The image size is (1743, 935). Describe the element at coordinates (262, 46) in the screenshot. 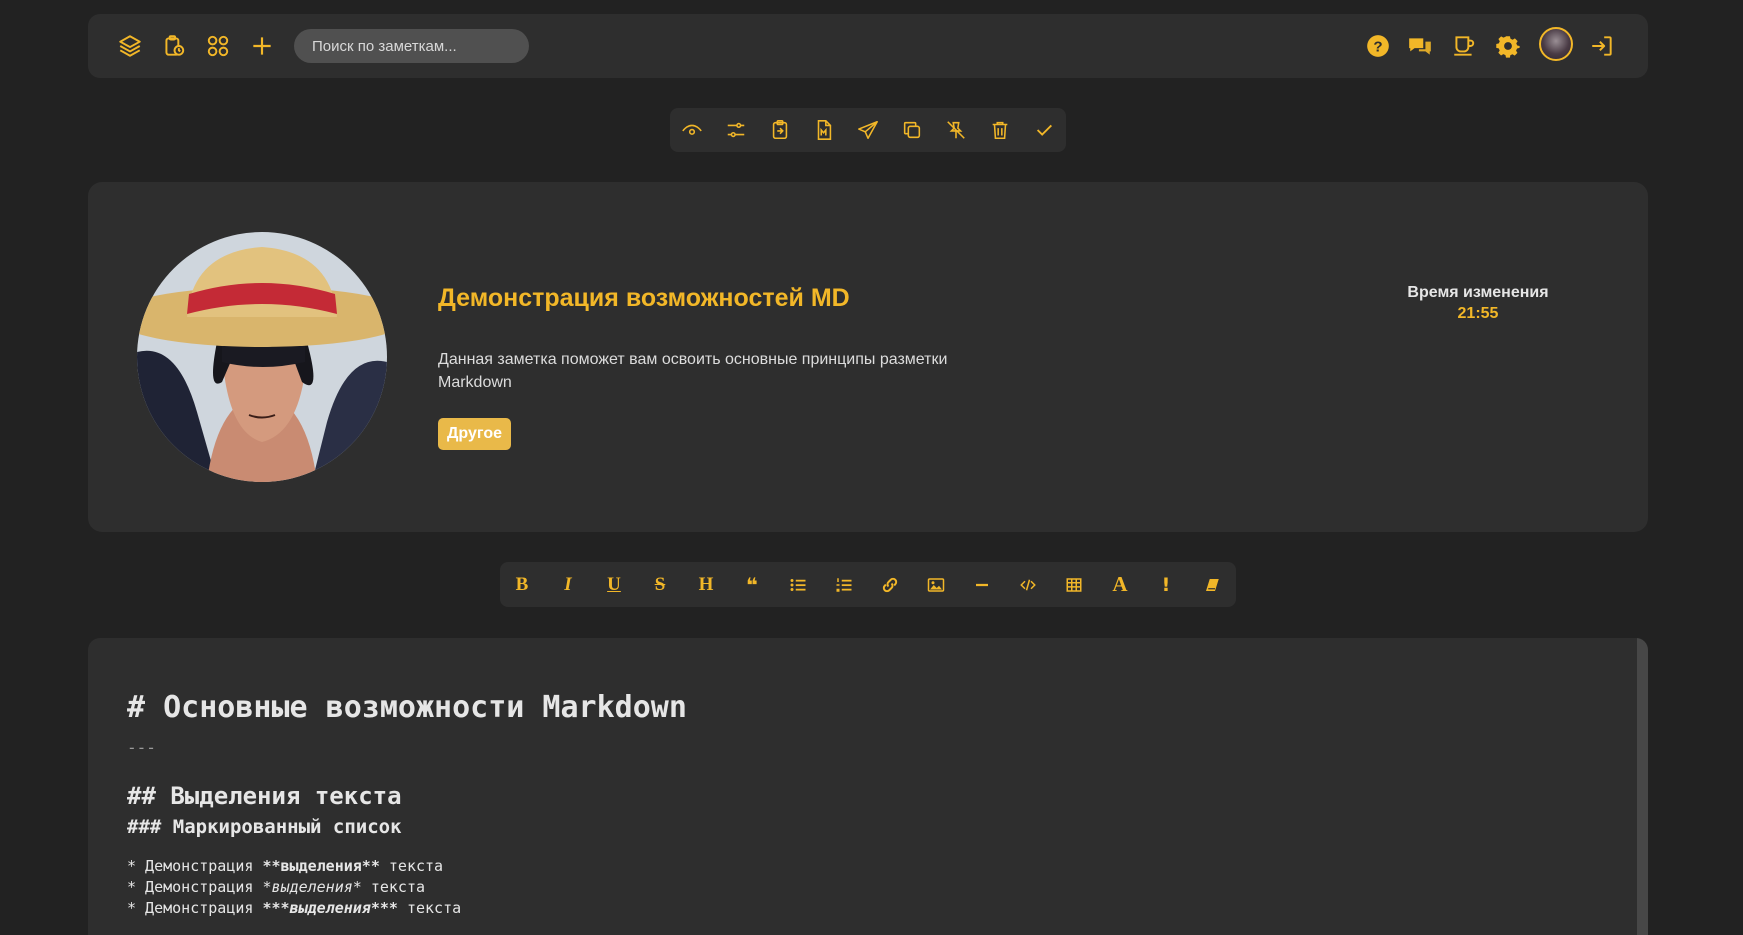

I see `plus-icon` at that location.